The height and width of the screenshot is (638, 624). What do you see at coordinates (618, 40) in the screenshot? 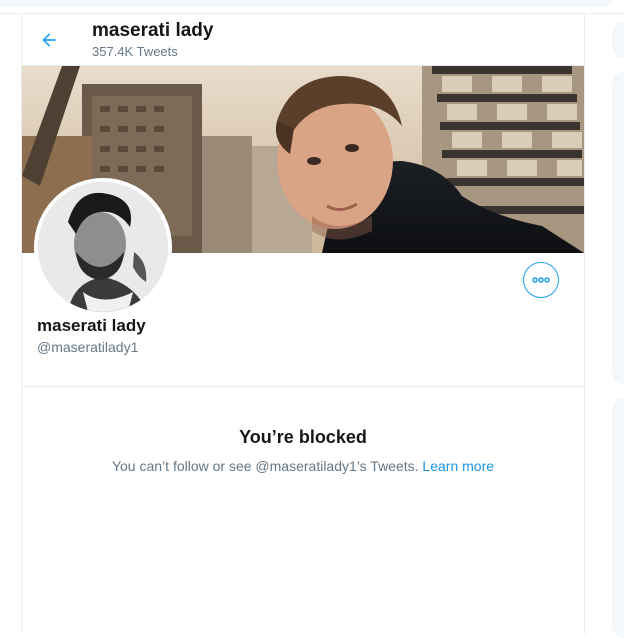
I see `search-bar-edge` at bounding box center [618, 40].